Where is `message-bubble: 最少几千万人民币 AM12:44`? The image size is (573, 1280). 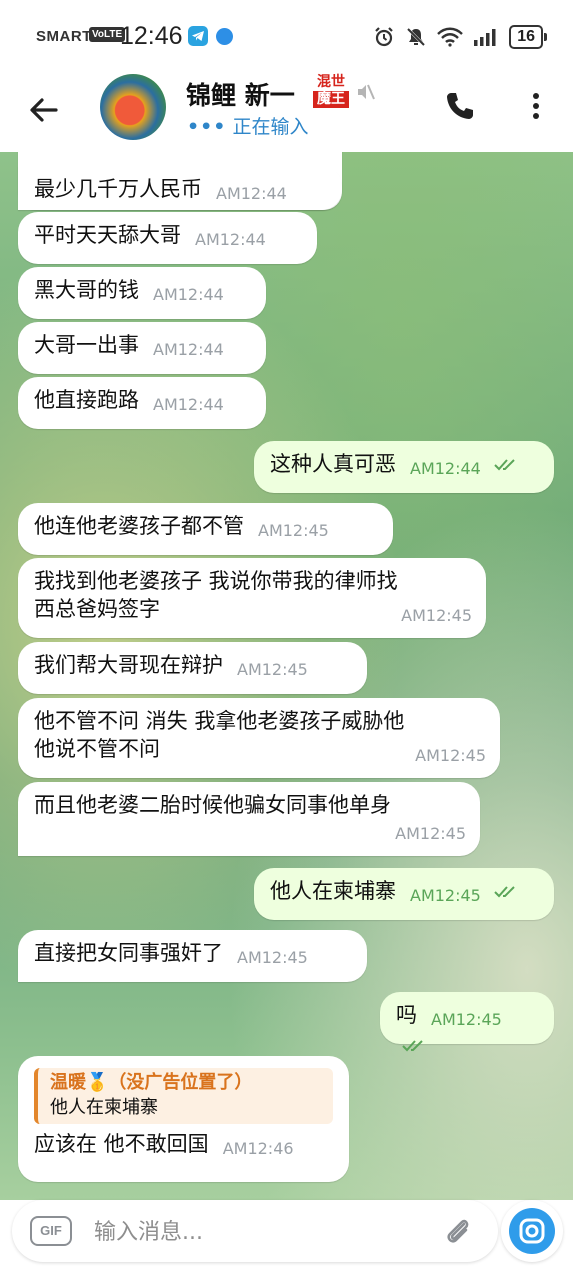
message-bubble: 最少几千万人民币 AM12:44 is located at coordinates (180, 188).